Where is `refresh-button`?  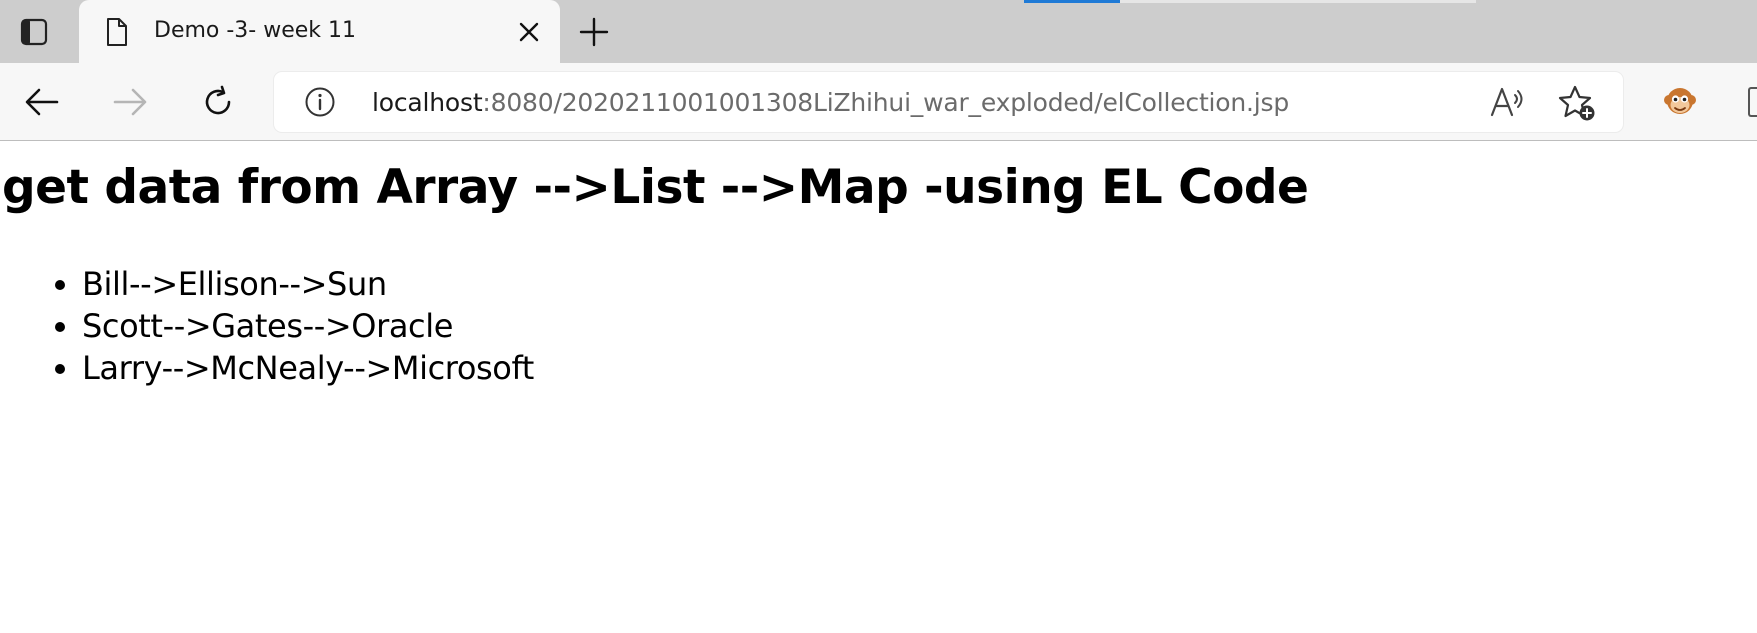 refresh-button is located at coordinates (218, 102).